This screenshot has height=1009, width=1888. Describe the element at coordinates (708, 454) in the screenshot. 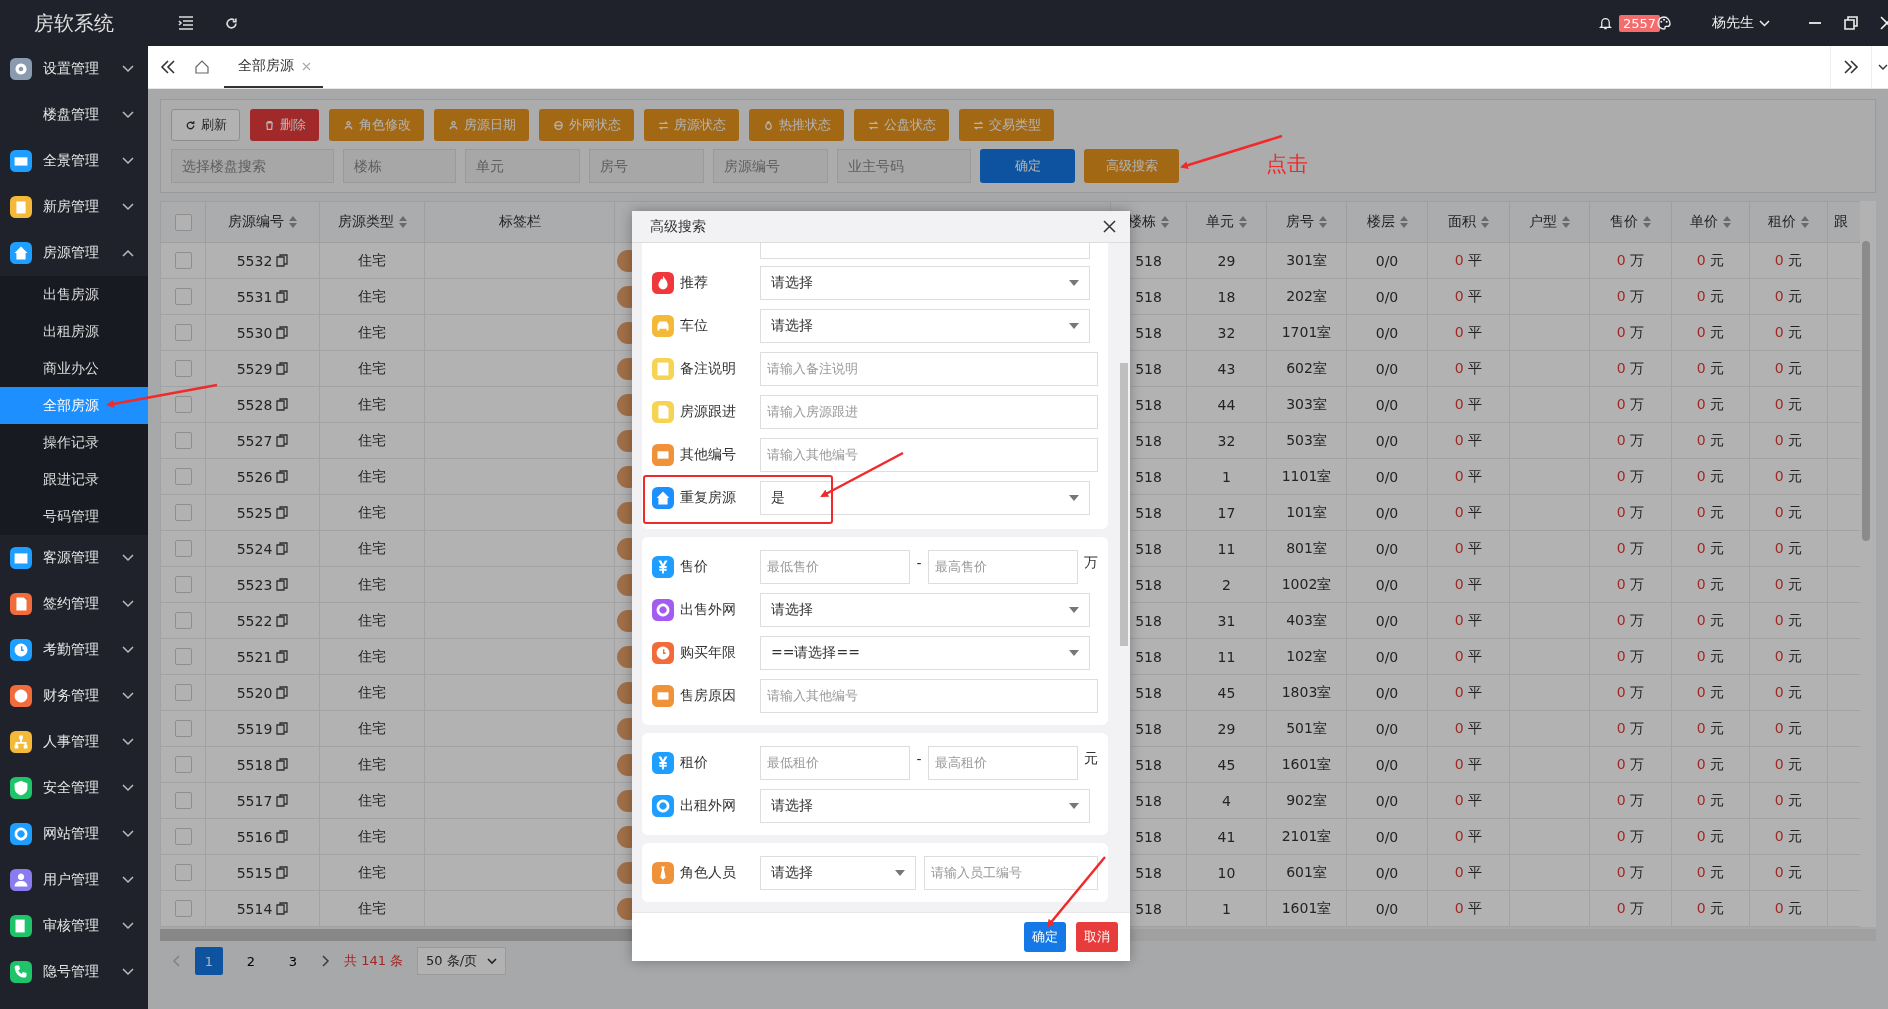

I see `field-label: 其他编号` at that location.